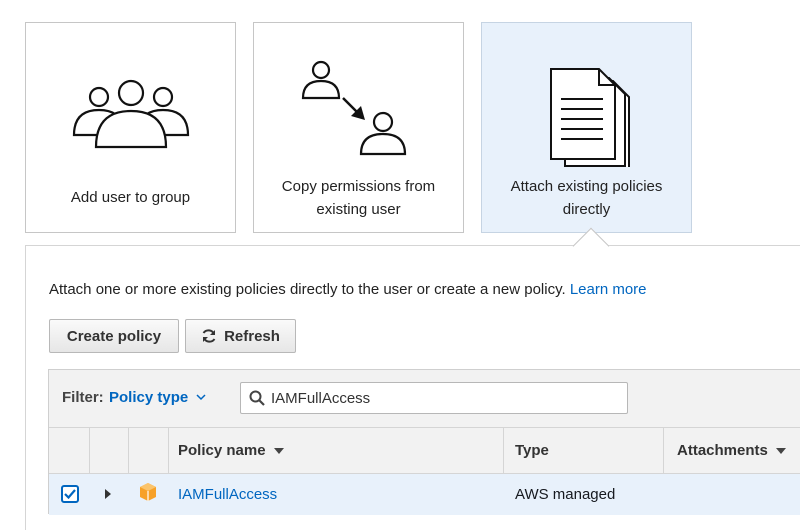 The width and height of the screenshot is (800, 530). What do you see at coordinates (257, 398) in the screenshot?
I see `search-icon` at bounding box center [257, 398].